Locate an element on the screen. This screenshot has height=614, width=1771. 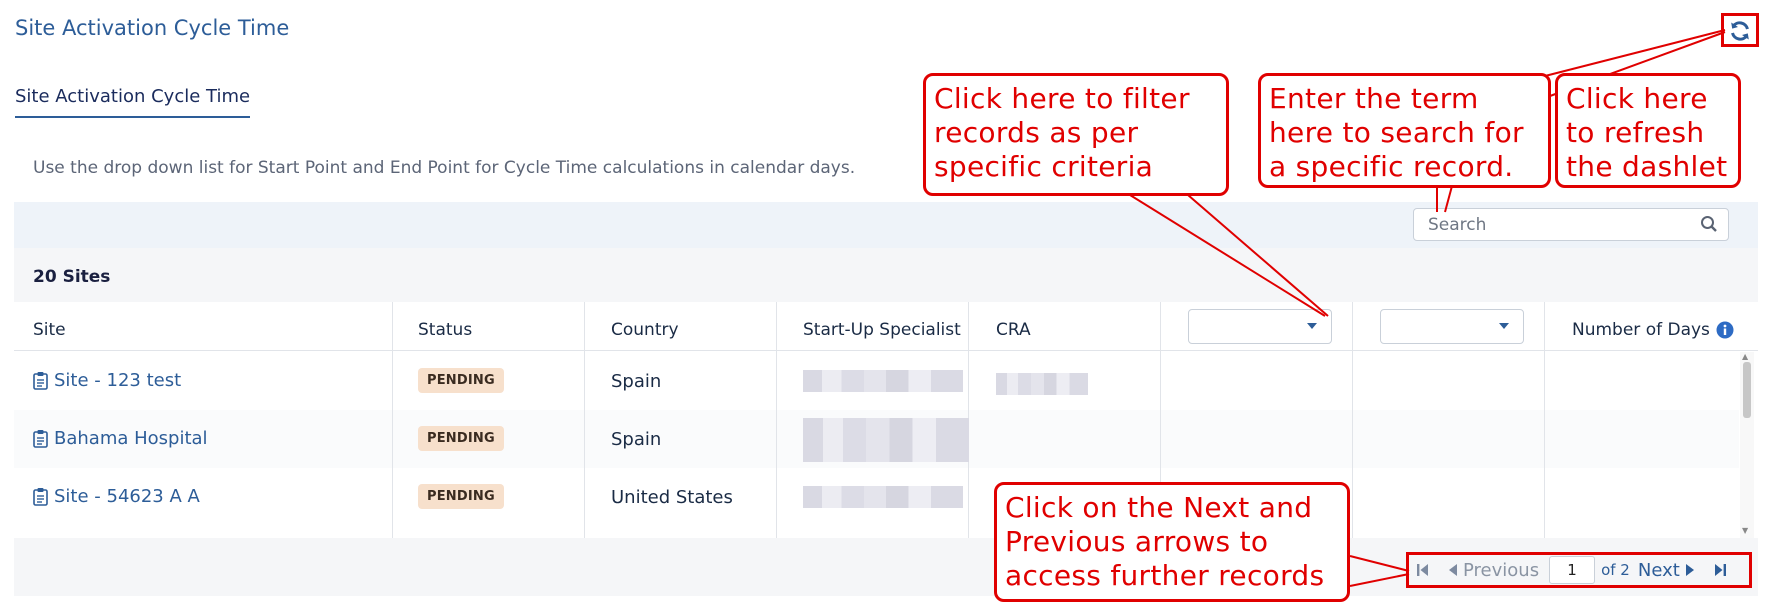
site-link: Bahama Hospital is located at coordinates (120, 438).